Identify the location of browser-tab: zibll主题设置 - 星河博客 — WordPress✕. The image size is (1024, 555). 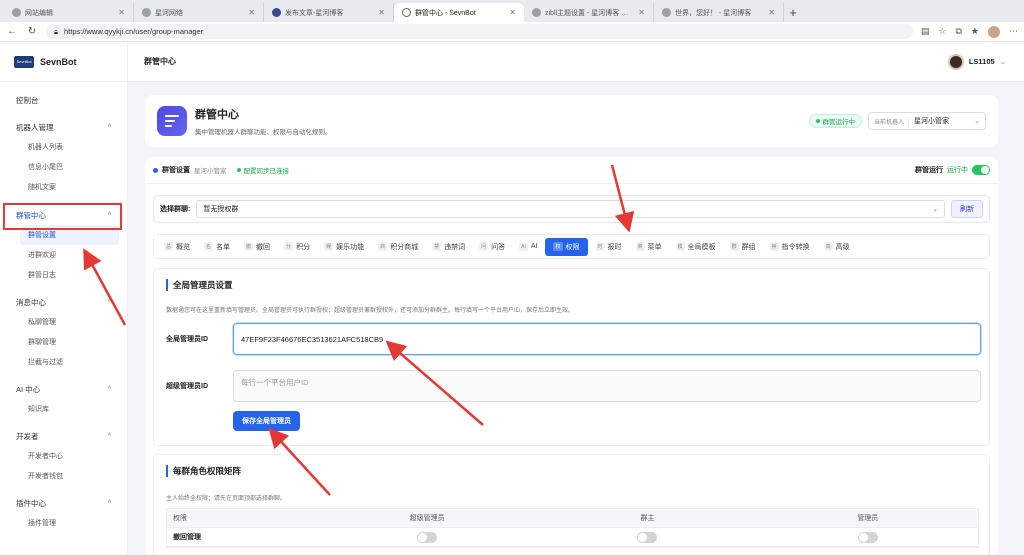
(589, 12).